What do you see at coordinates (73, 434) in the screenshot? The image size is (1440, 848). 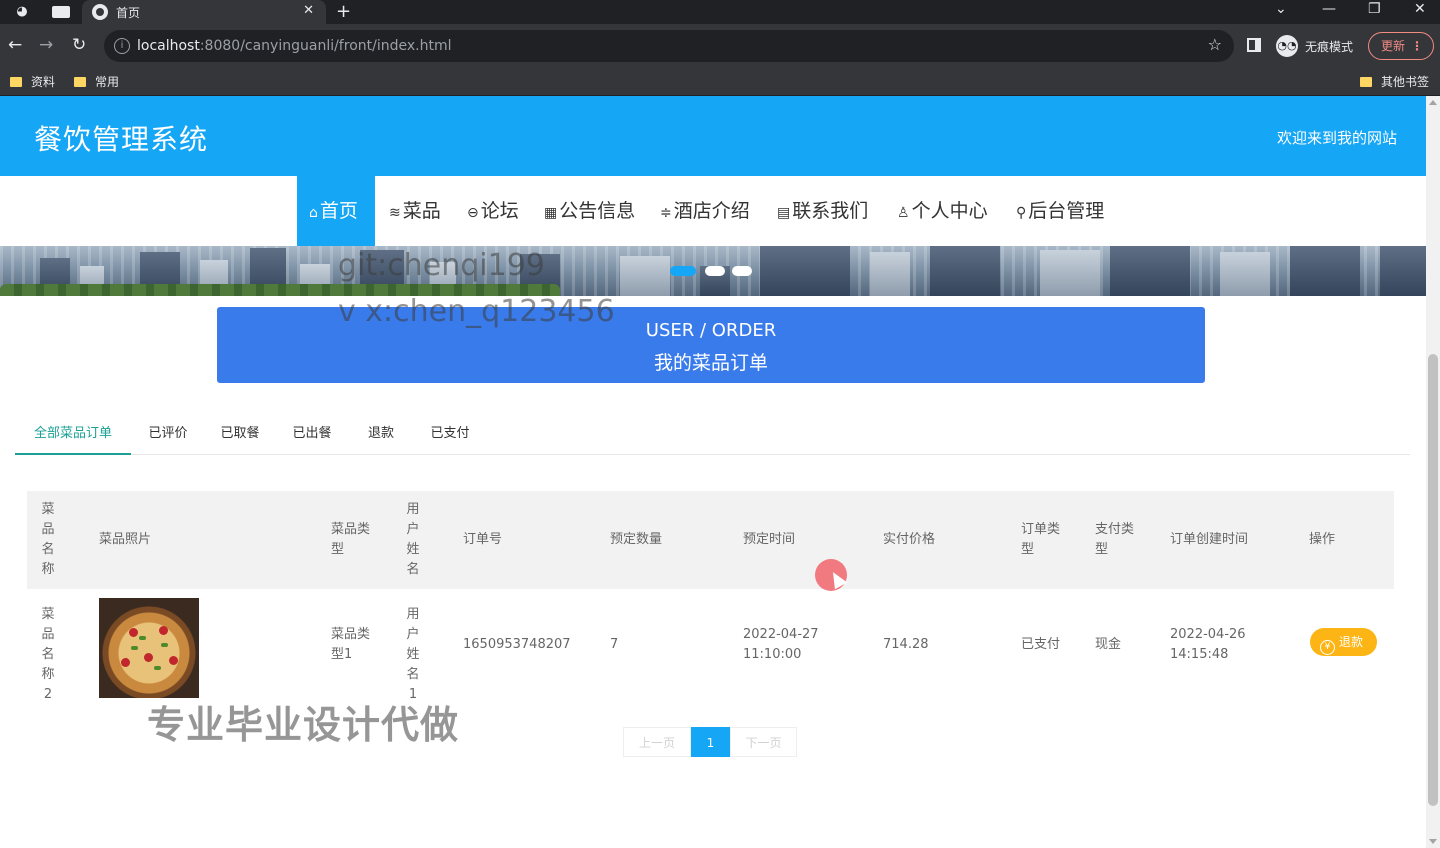 I see `tab-all-orders: 全部菜品订单` at bounding box center [73, 434].